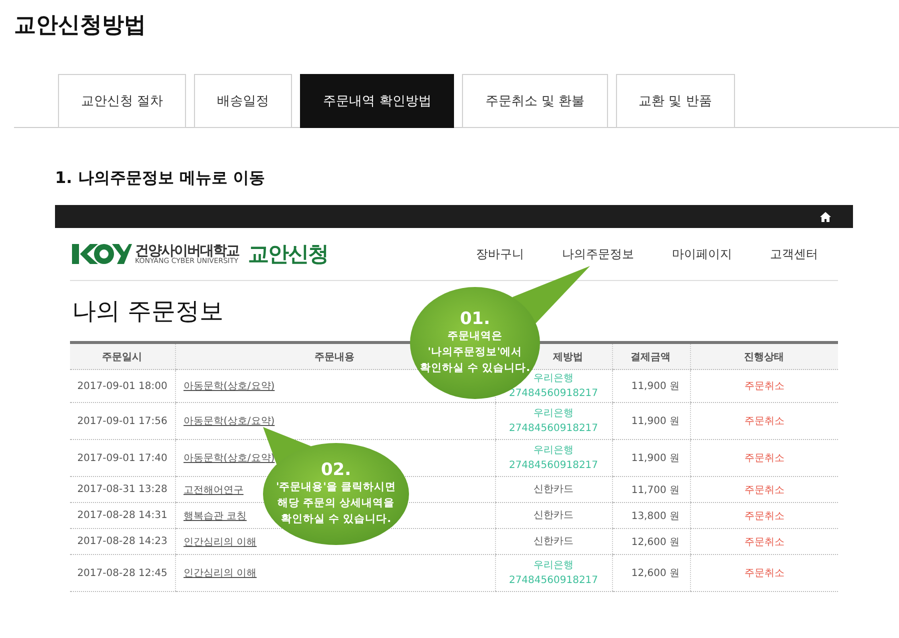 This screenshot has width=899, height=638. Describe the element at coordinates (243, 101) in the screenshot. I see `tab: 배송일정` at that location.